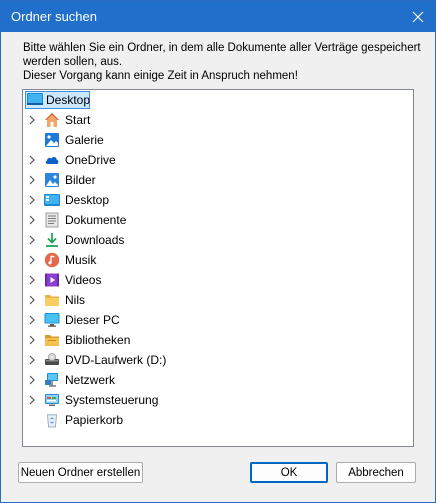 The height and width of the screenshot is (503, 436). Describe the element at coordinates (92, 320) in the screenshot. I see `tree-item-label: Dieser PC` at that location.